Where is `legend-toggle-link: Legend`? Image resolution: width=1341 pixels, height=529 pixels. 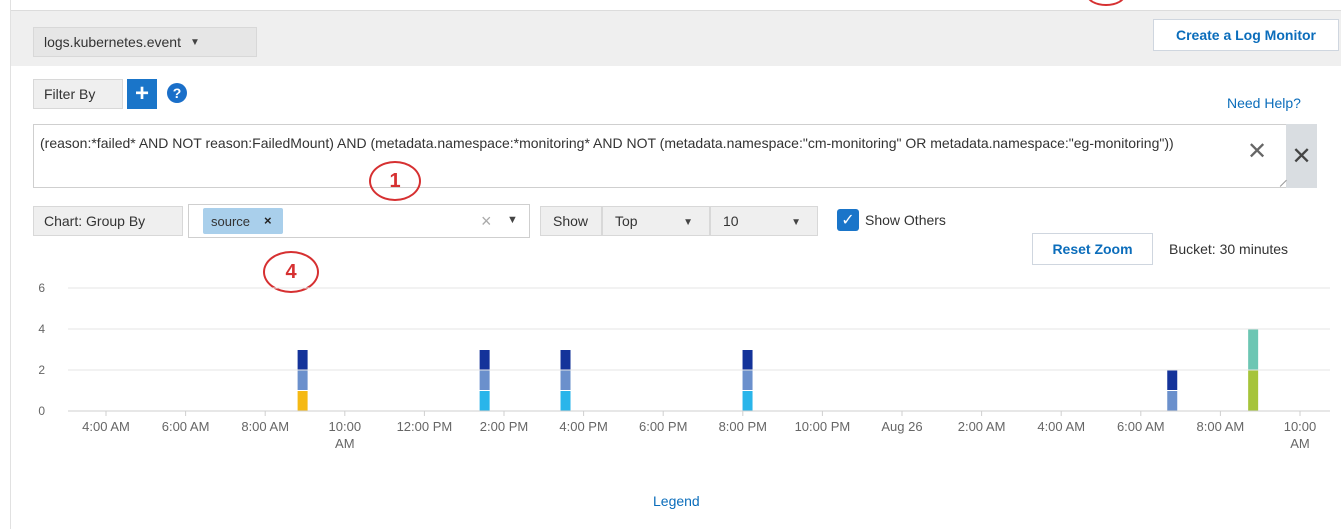
legend-toggle-link: Legend is located at coordinates (676, 501).